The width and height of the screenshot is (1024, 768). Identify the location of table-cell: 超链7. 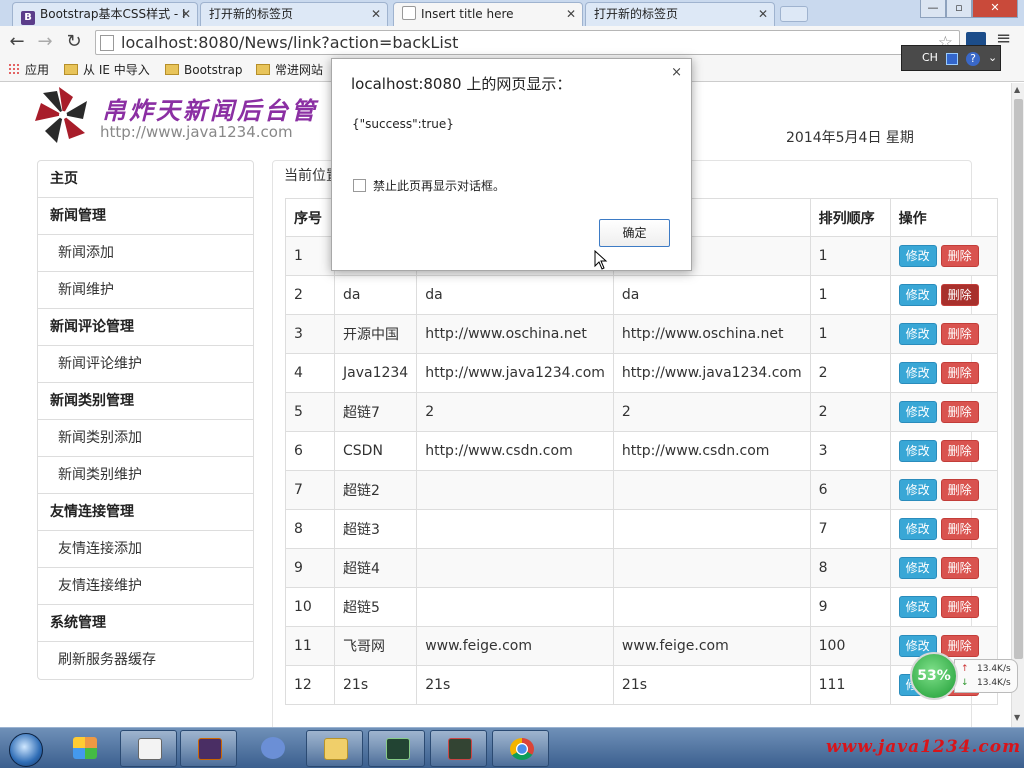
(375, 412).